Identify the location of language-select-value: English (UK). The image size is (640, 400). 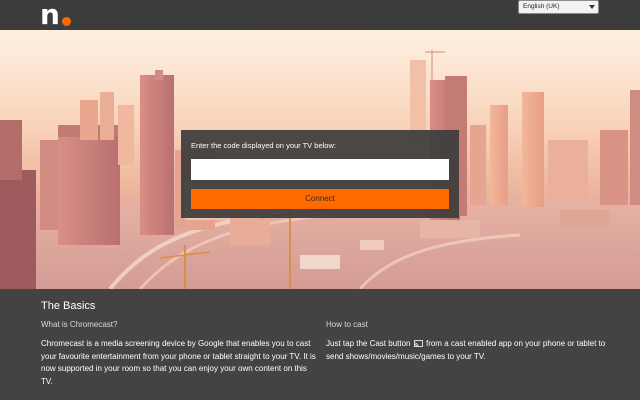
(541, 6).